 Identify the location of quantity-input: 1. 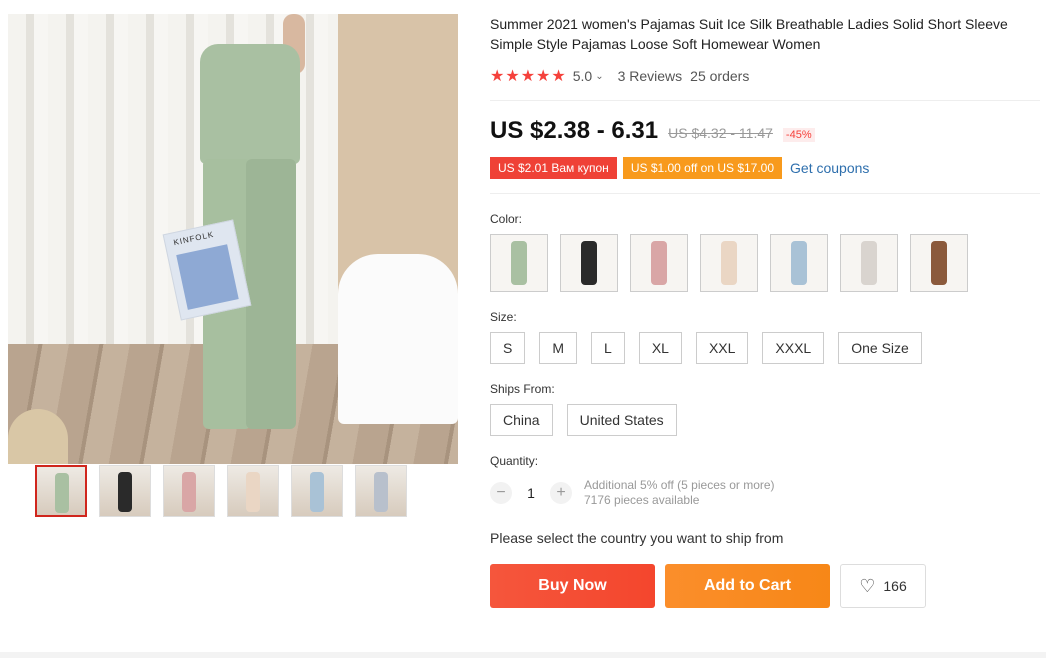
(531, 493).